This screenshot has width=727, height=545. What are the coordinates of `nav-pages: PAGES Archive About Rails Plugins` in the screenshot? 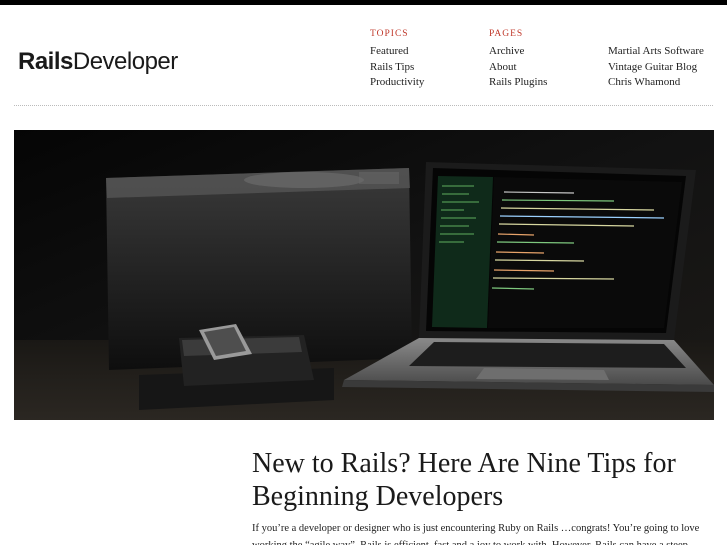 It's located at (518, 59).